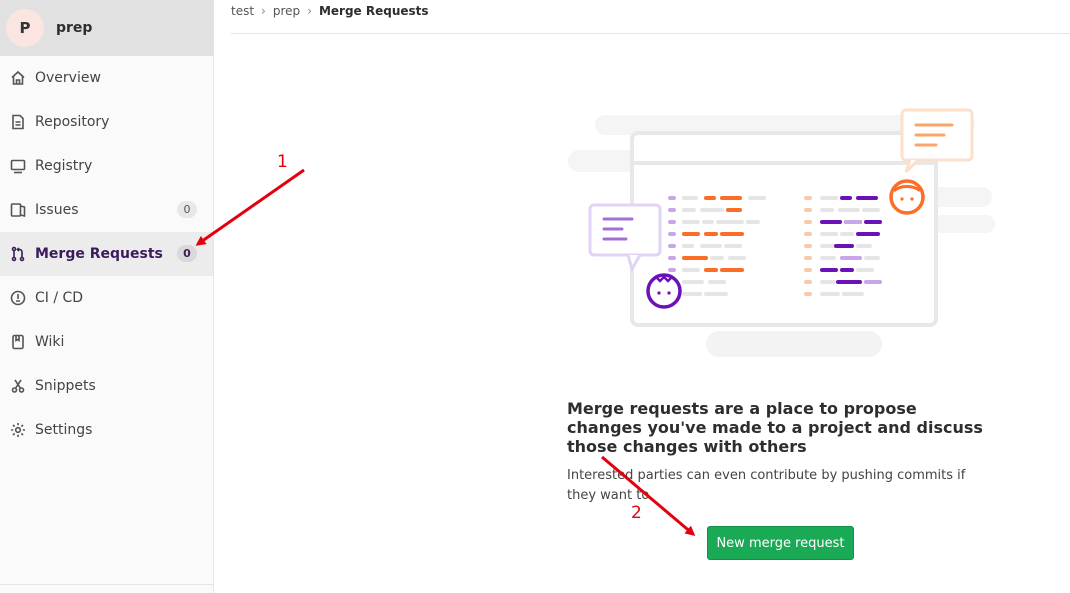 Image resolution: width=1070 pixels, height=593 pixels. I want to click on sidebar-item-wiki: Wiki, so click(106, 342).